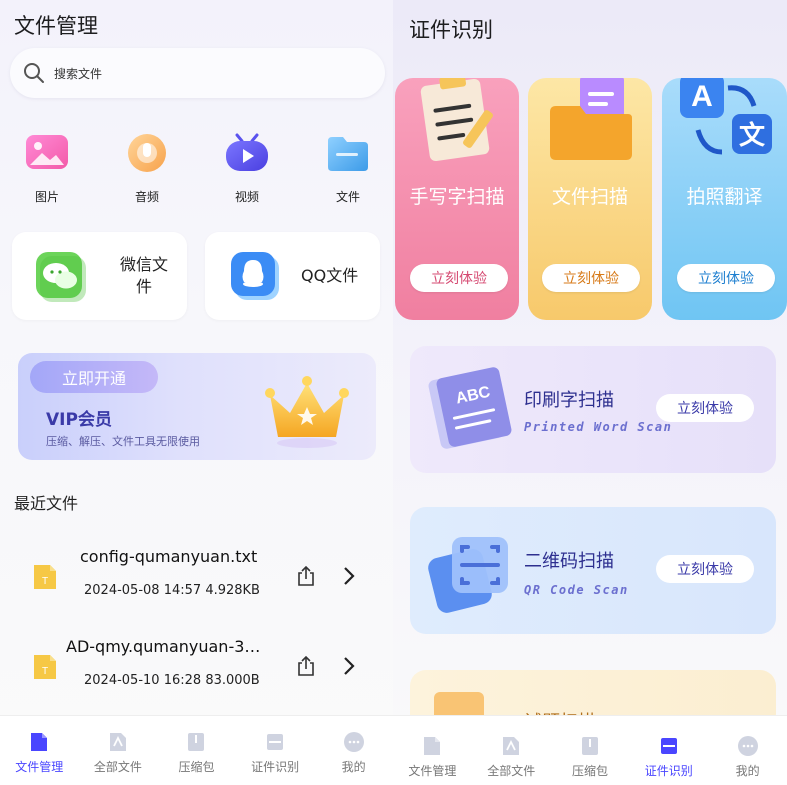 The width and height of the screenshot is (787, 785). Describe the element at coordinates (197, 73) in the screenshot. I see `search-input: 搜索文件` at that location.